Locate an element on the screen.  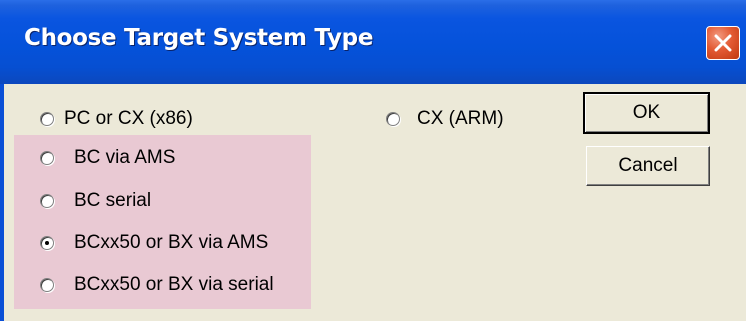
window-frame-left is located at coordinates (2, 202).